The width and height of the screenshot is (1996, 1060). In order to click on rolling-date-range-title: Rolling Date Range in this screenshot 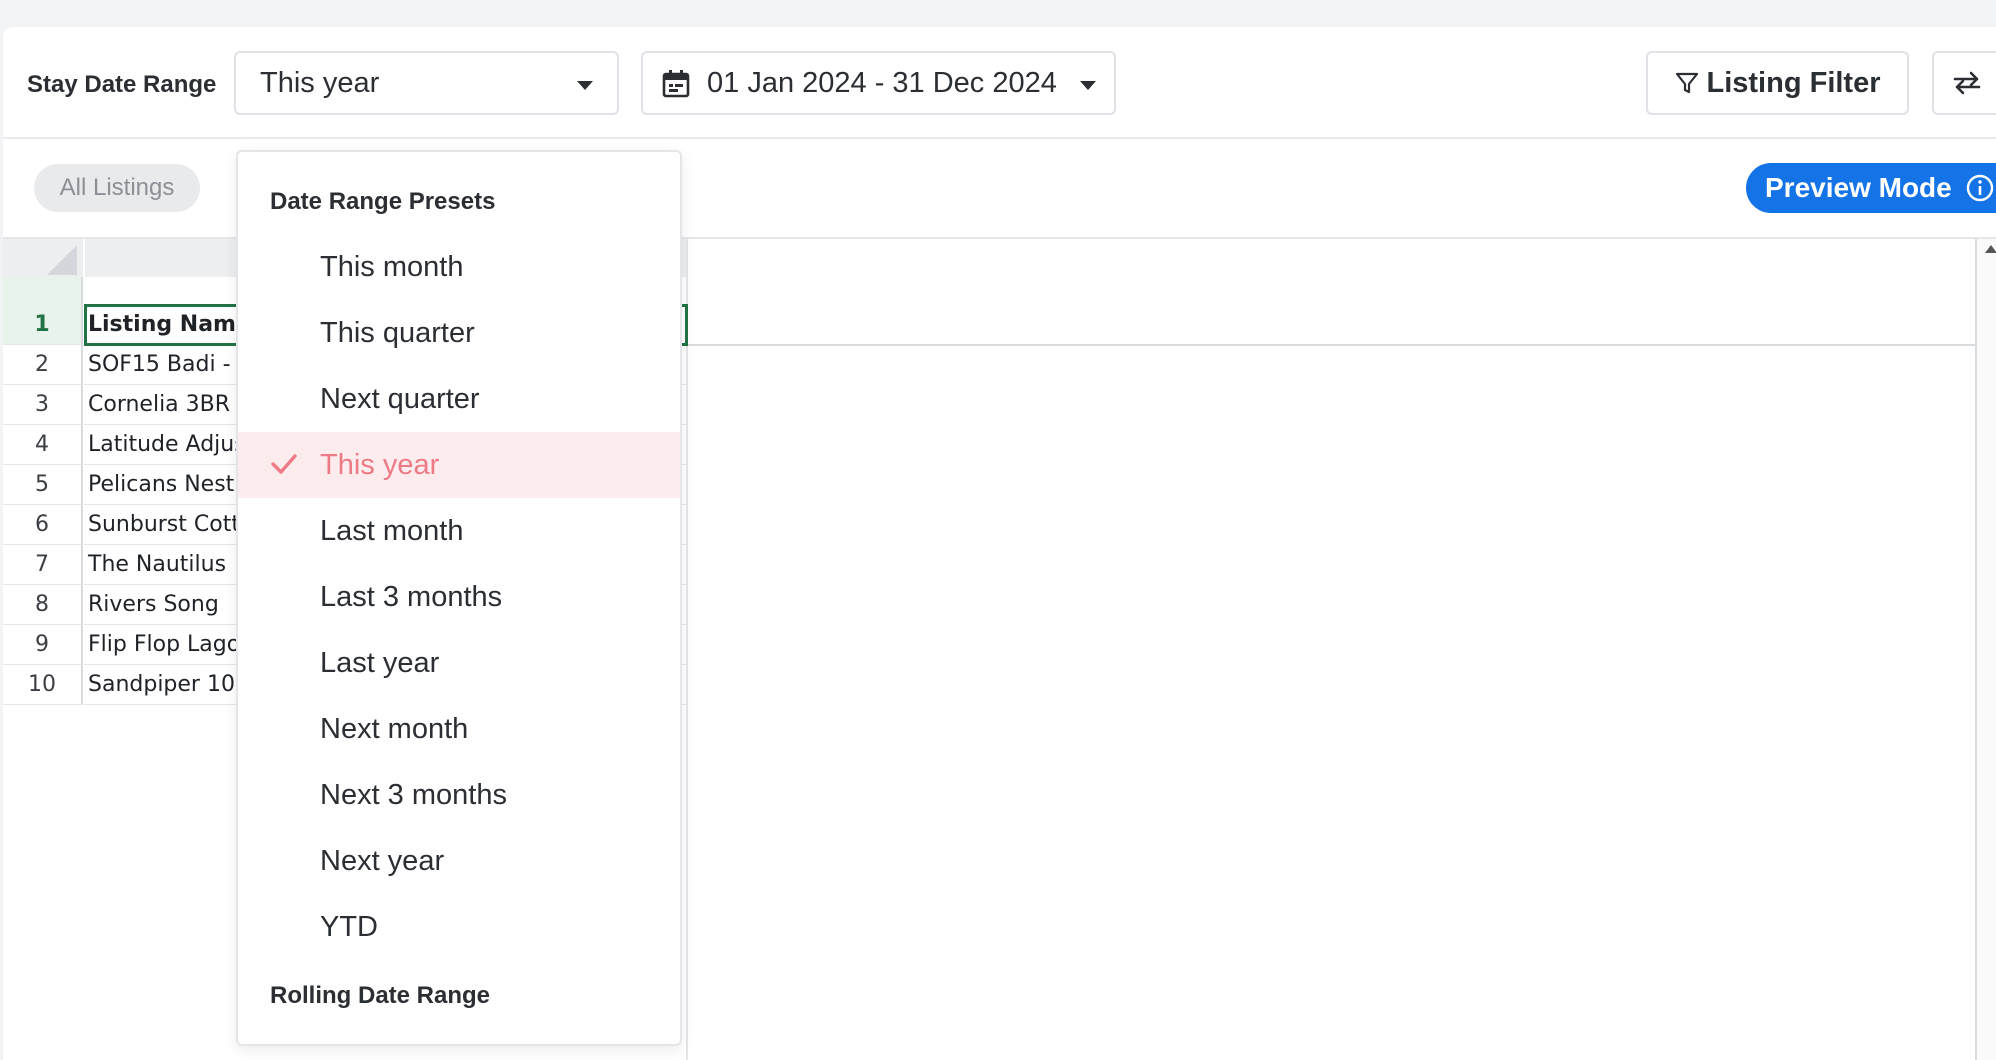, I will do `click(380, 995)`.